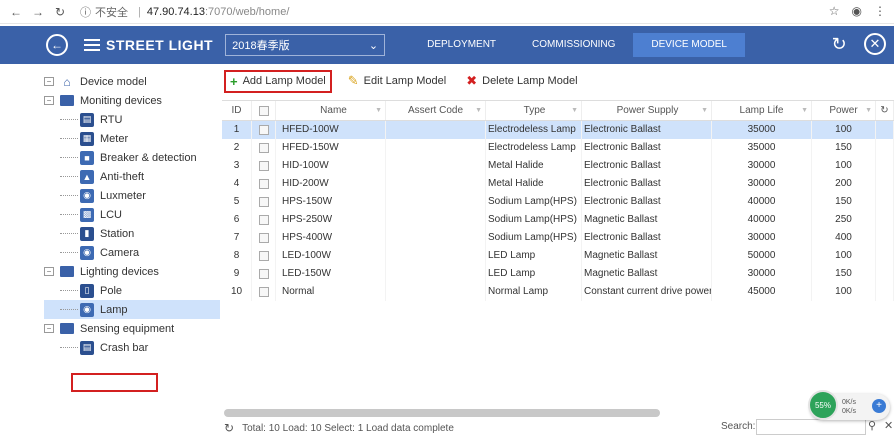  What do you see at coordinates (521, 81) in the screenshot?
I see `delete-lamp-model-button: ✖ Delete Lamp Model` at bounding box center [521, 81].